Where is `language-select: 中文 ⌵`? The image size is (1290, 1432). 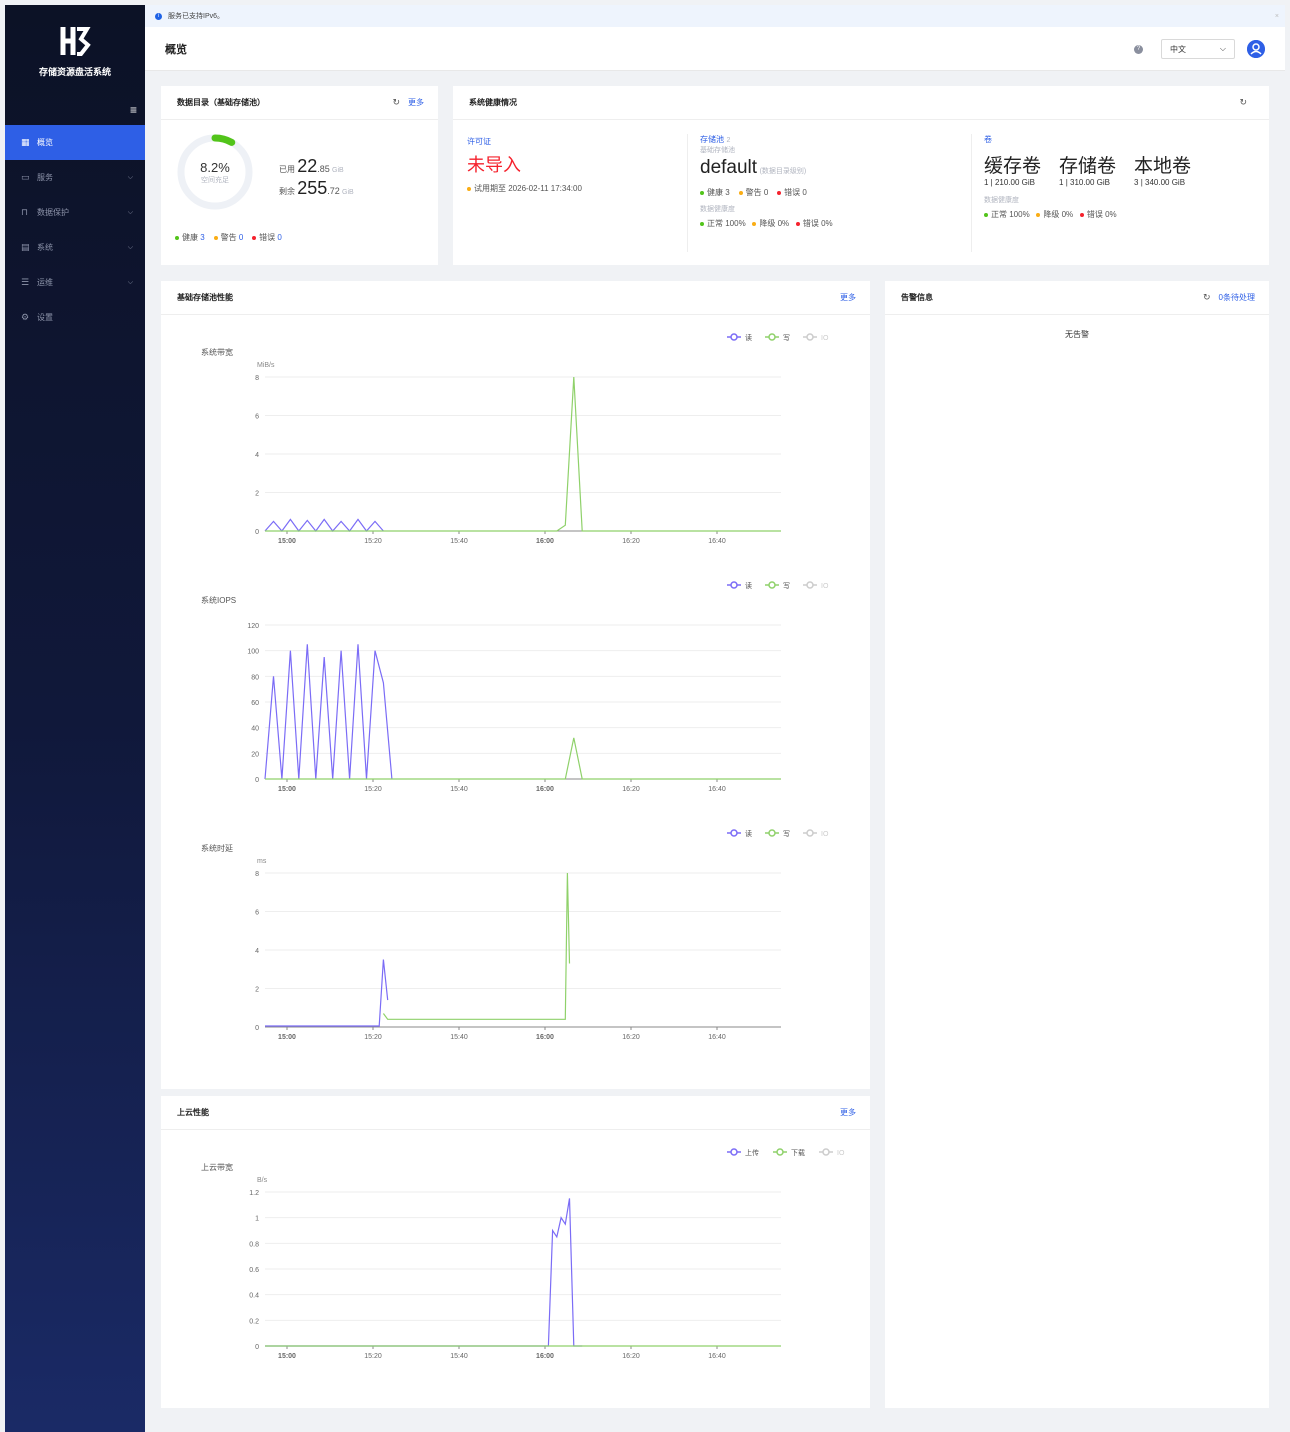
language-select: 中文 ⌵ is located at coordinates (1198, 49).